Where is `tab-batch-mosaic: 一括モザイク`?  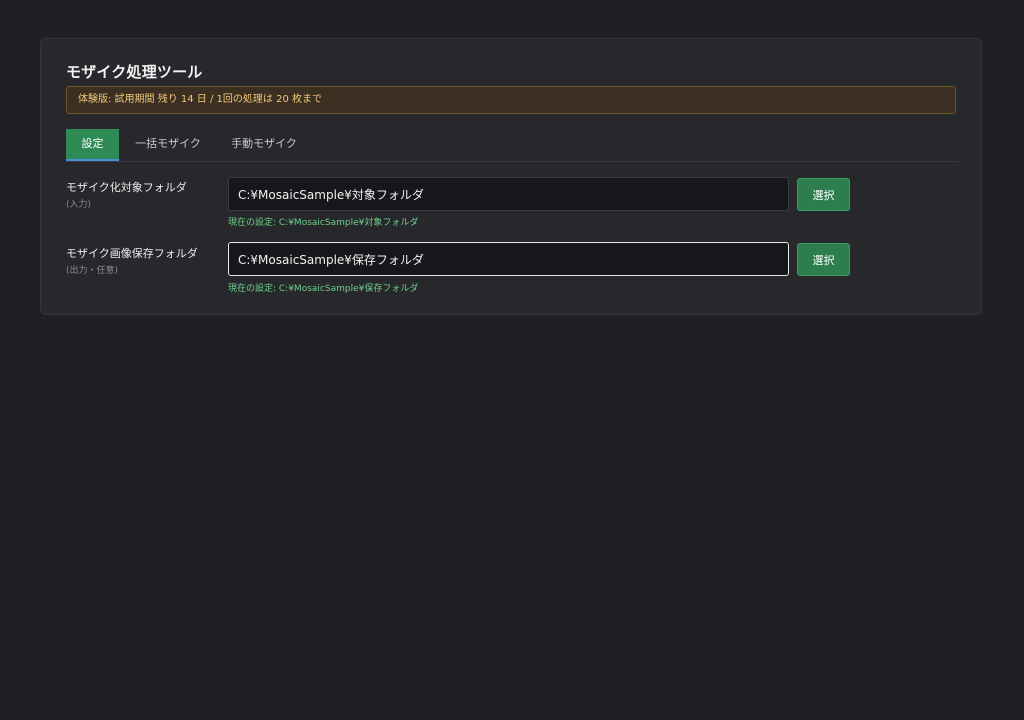
tab-batch-mosaic: 一括モザイク is located at coordinates (168, 145).